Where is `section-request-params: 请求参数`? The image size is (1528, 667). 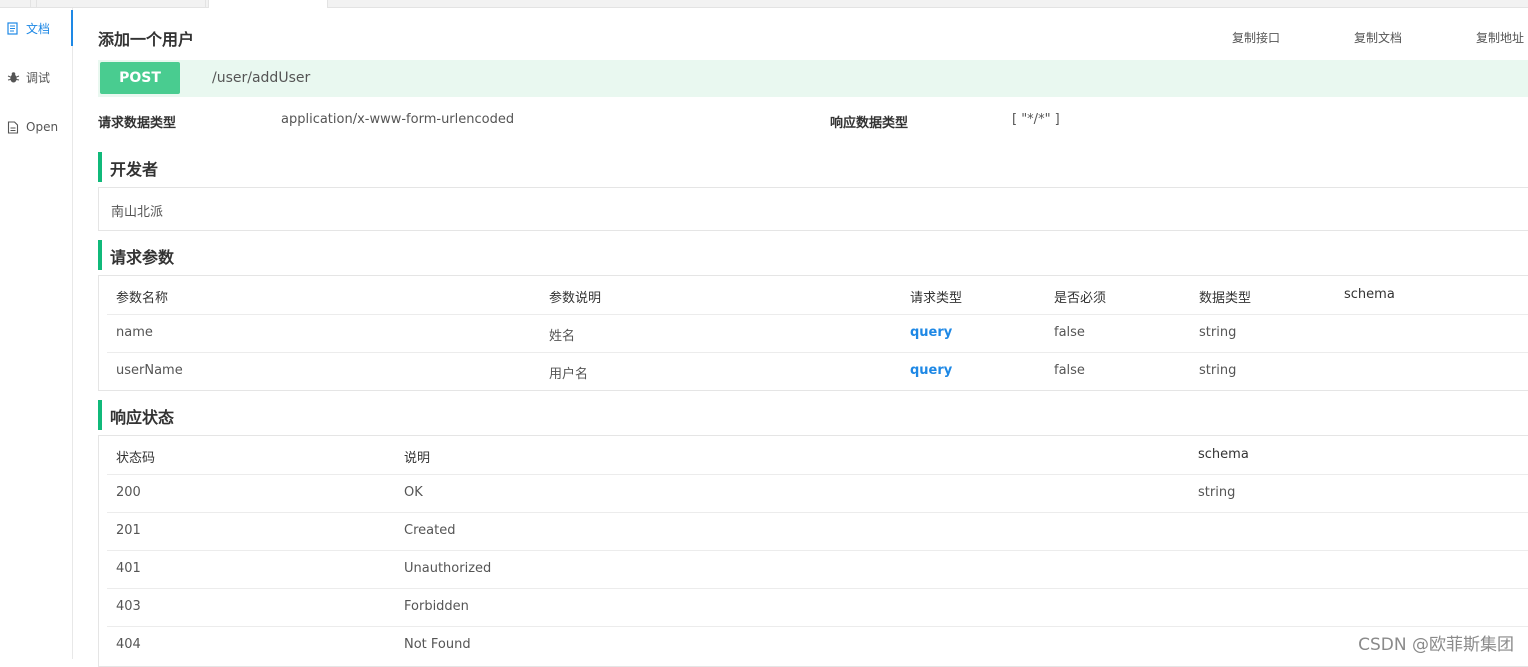
section-request-params: 请求参数 is located at coordinates (136, 255).